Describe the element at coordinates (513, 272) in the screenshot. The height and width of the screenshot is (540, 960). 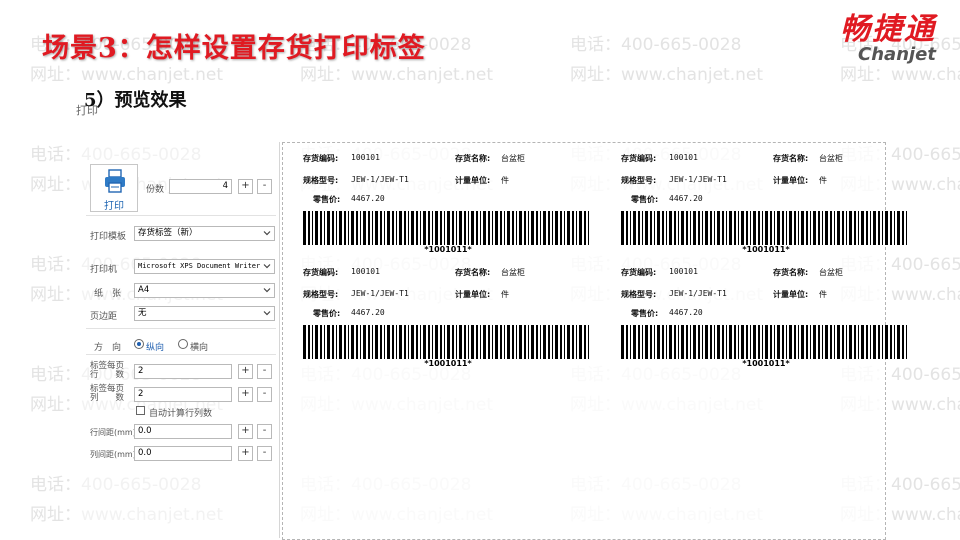
I see `item-name-value: 台盆柜` at that location.